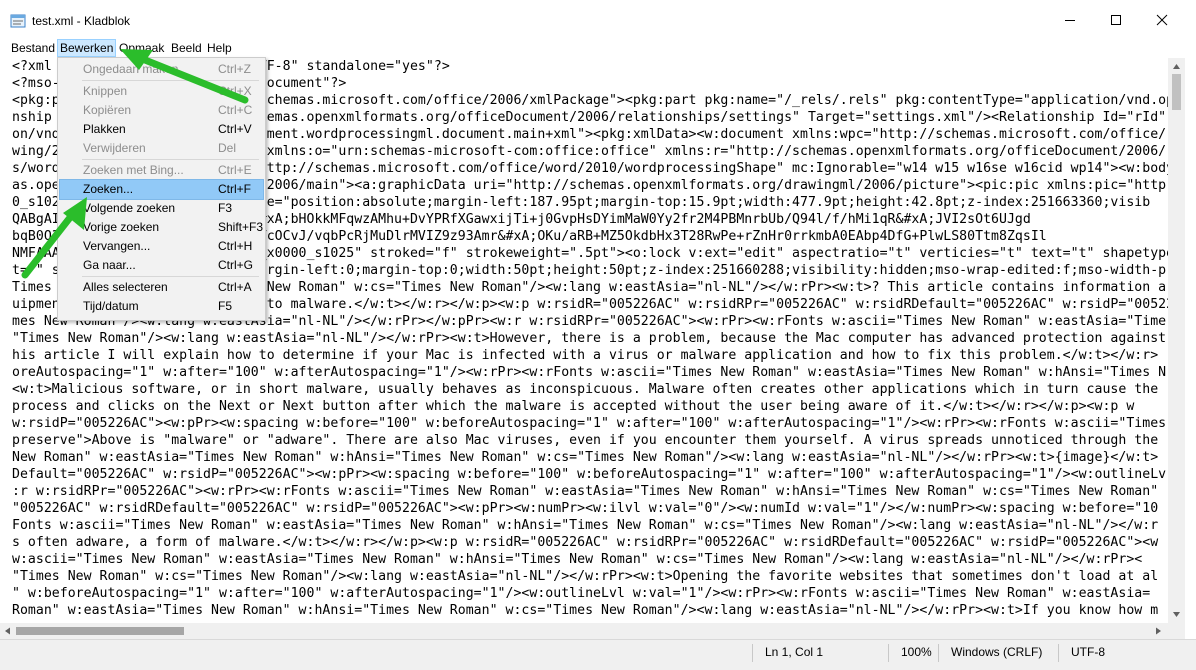 The image size is (1196, 670). Describe the element at coordinates (598, 48) in the screenshot. I see `menu-bar: Bestand Bewerken Opmaak Beeld Help` at that location.